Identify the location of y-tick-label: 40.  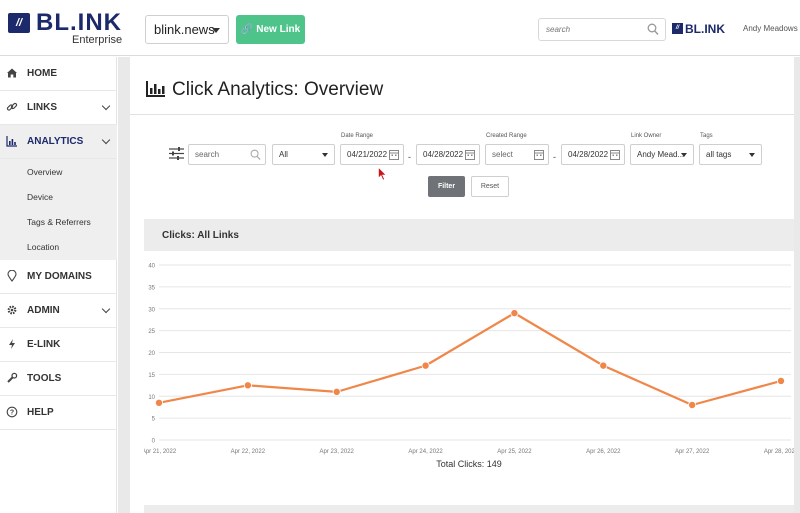
(151, 267).